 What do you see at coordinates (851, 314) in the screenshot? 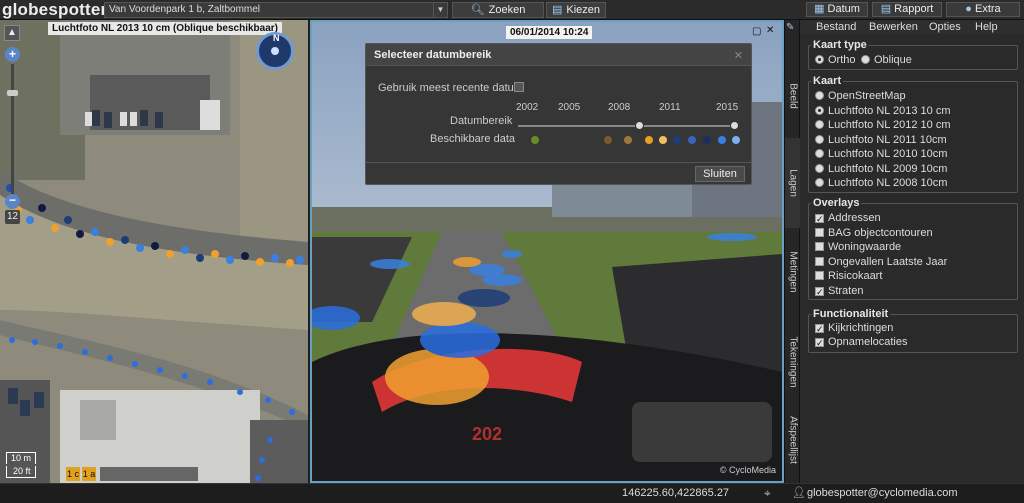
I see `functionality-title: Functionaliteit` at bounding box center [851, 314].